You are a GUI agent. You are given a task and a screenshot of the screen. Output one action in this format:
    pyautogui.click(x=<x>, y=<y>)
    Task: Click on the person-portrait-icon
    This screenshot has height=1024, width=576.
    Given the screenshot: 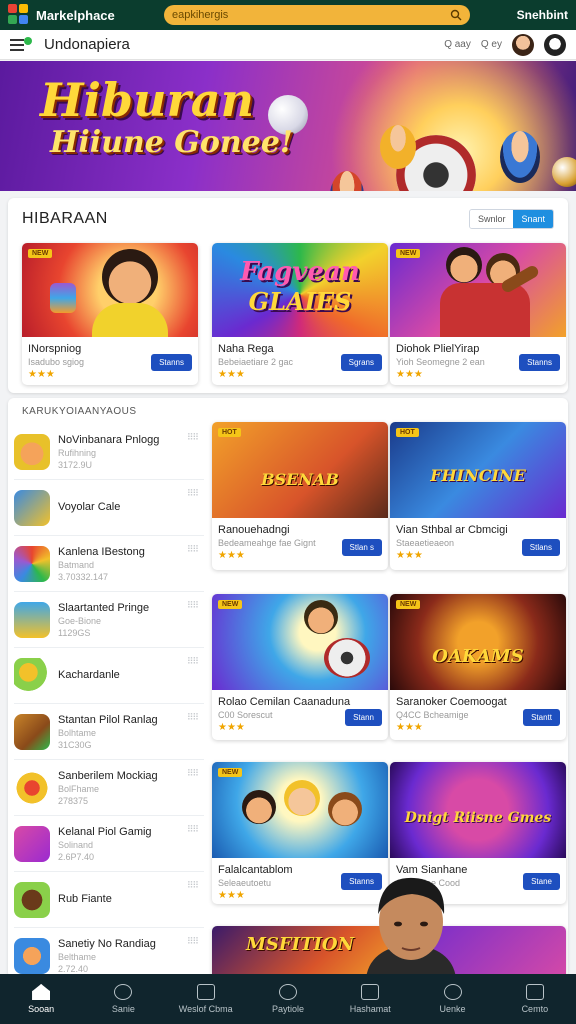 What is the action you would take?
    pyautogui.click(x=411, y=927)
    